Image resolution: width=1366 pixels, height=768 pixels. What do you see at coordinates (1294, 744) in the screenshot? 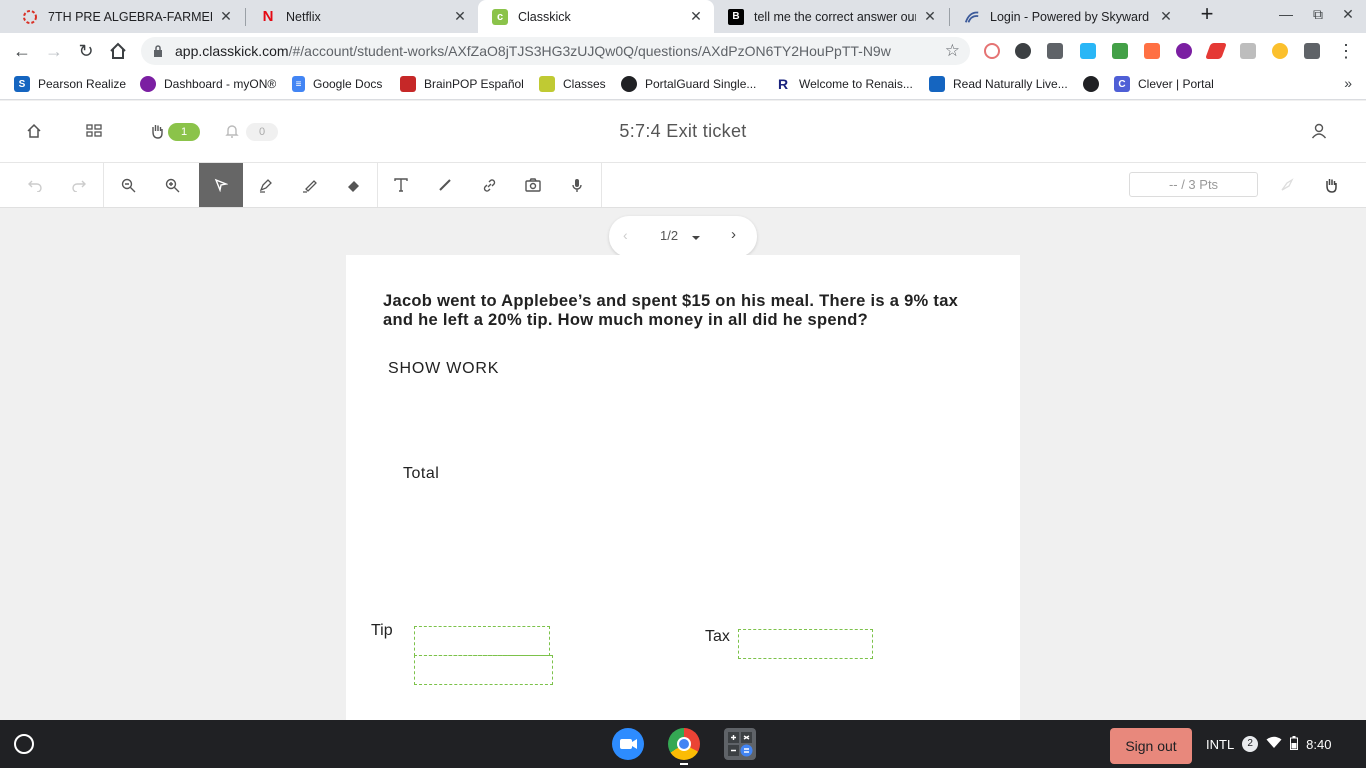
I see `battery-icon` at bounding box center [1294, 744].